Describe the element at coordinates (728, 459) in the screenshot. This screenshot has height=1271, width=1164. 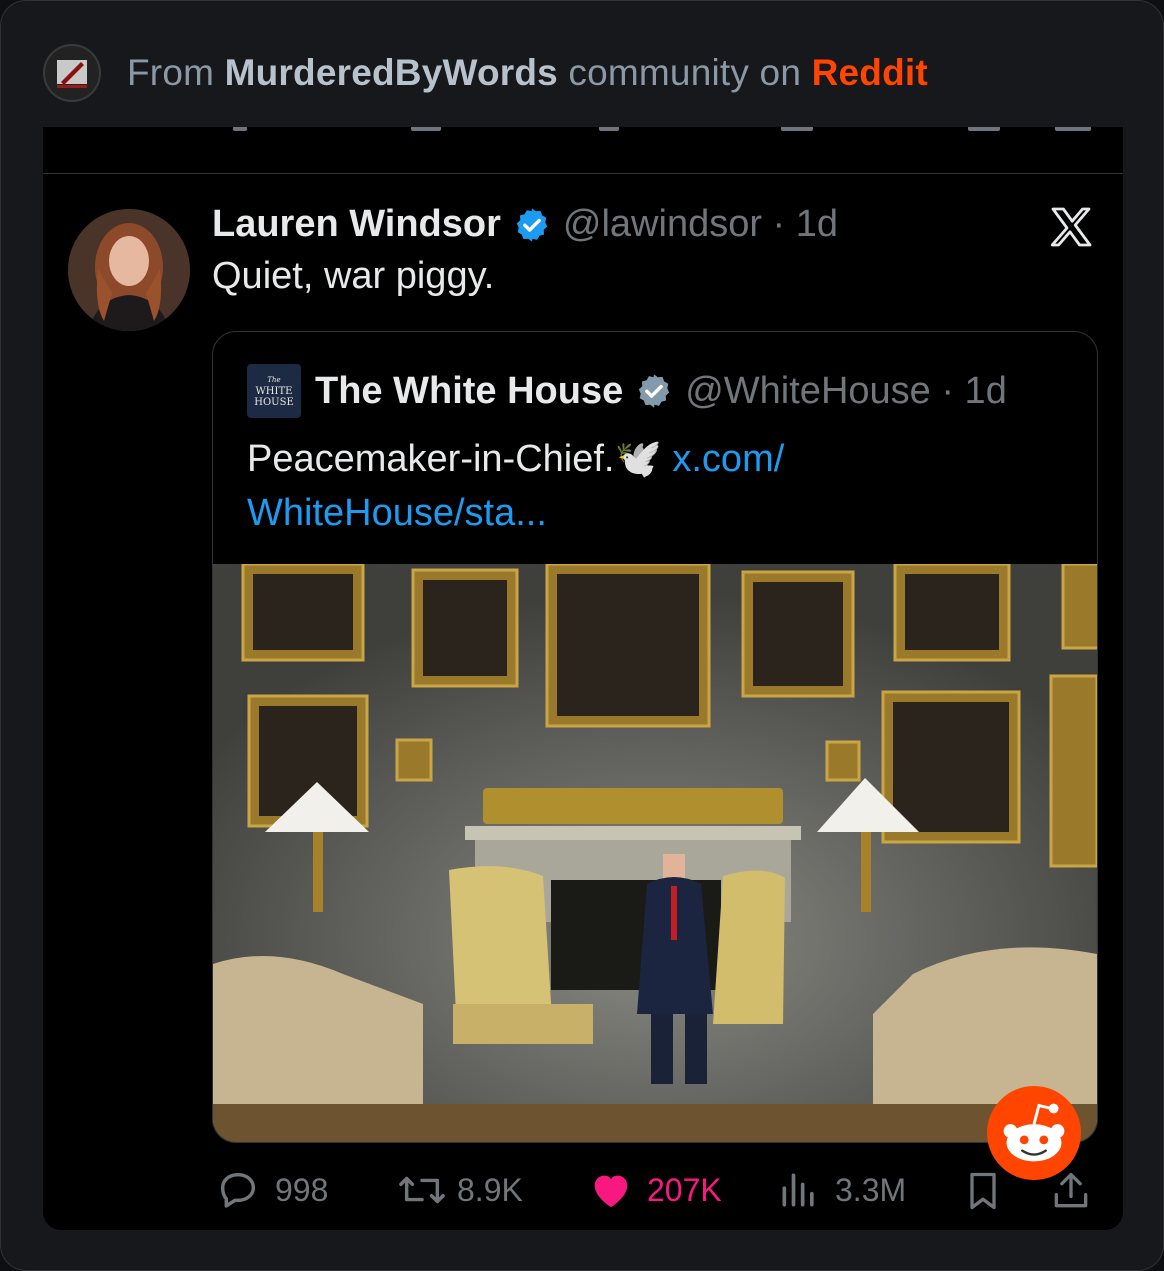
I see `quoted-link-part-1: x.com/` at that location.